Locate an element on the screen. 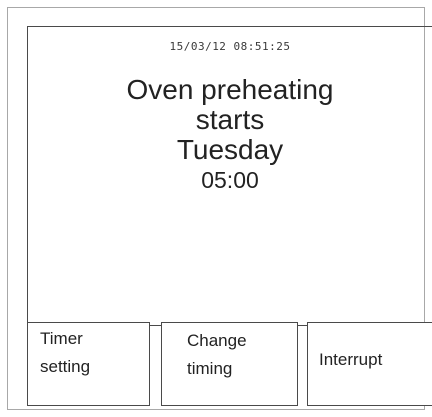  interrupt-label: Interrupt is located at coordinates (351, 359).